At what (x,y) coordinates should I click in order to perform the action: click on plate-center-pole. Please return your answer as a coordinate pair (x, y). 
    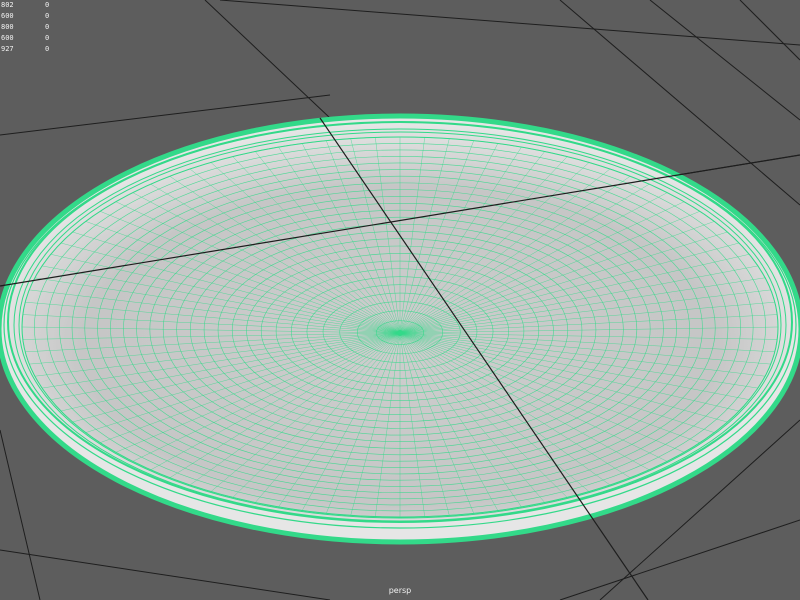
    Looking at the image, I should click on (400, 333).